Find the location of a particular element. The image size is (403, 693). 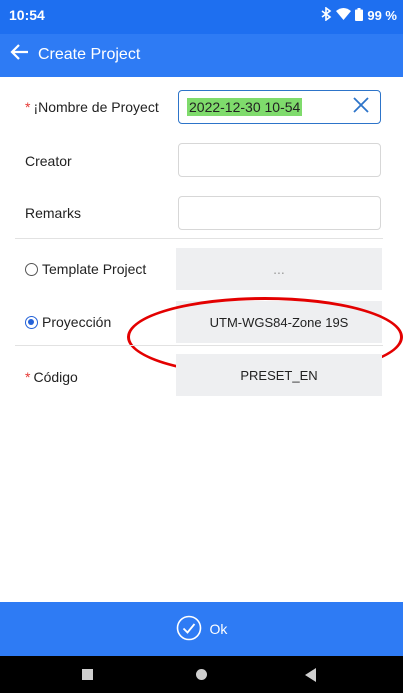

project-name-input: 2022-12-30 10-54 is located at coordinates (279, 107).